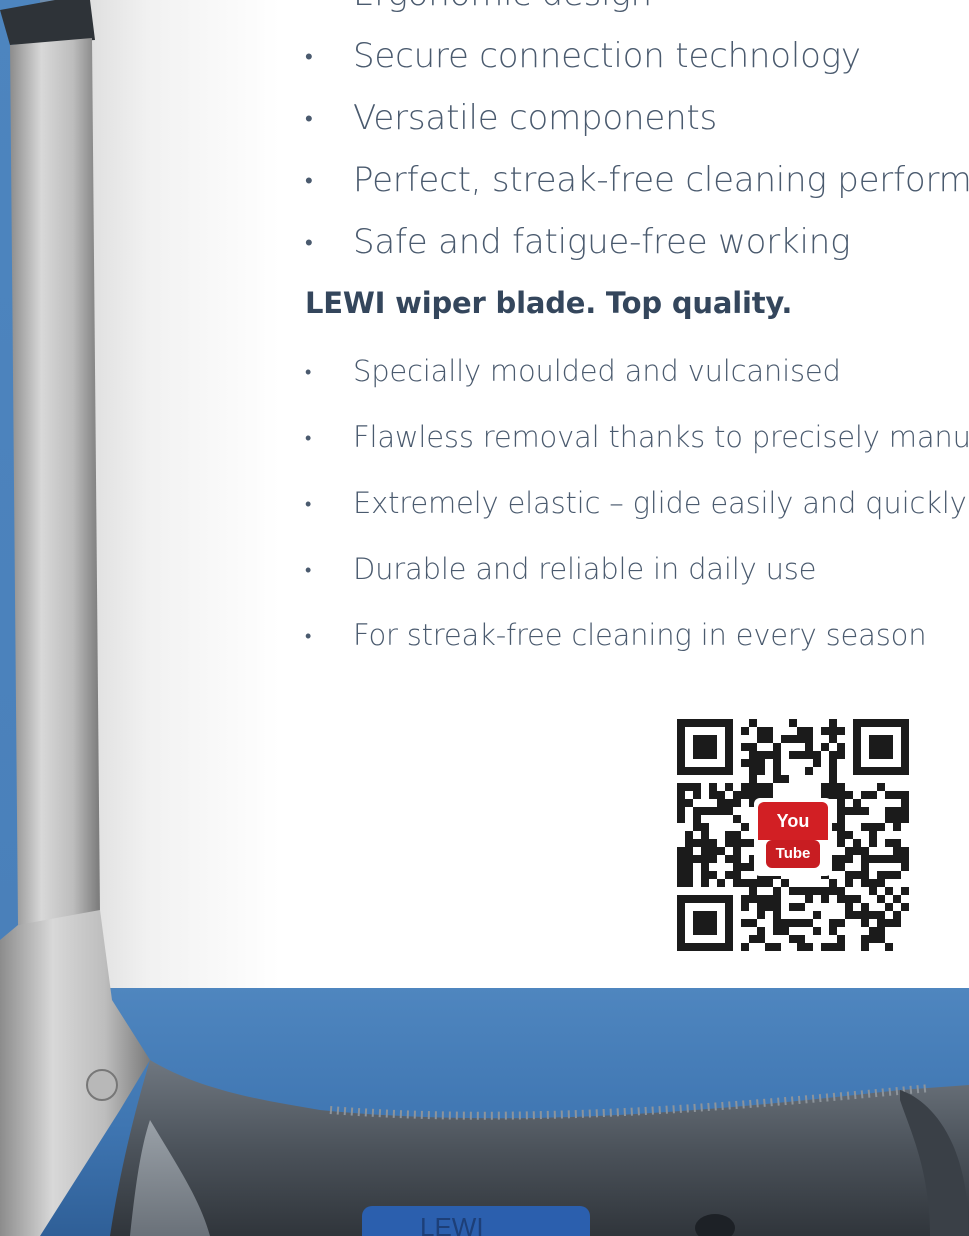 This screenshot has width=969, height=1236. I want to click on youtube-badge-top: You, so click(793, 821).